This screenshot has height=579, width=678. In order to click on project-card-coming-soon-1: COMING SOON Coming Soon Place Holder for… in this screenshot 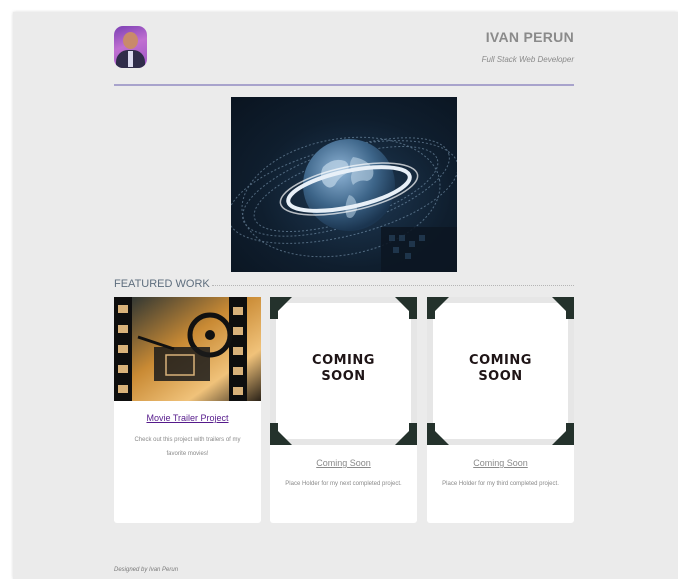, I will do `click(343, 410)`.